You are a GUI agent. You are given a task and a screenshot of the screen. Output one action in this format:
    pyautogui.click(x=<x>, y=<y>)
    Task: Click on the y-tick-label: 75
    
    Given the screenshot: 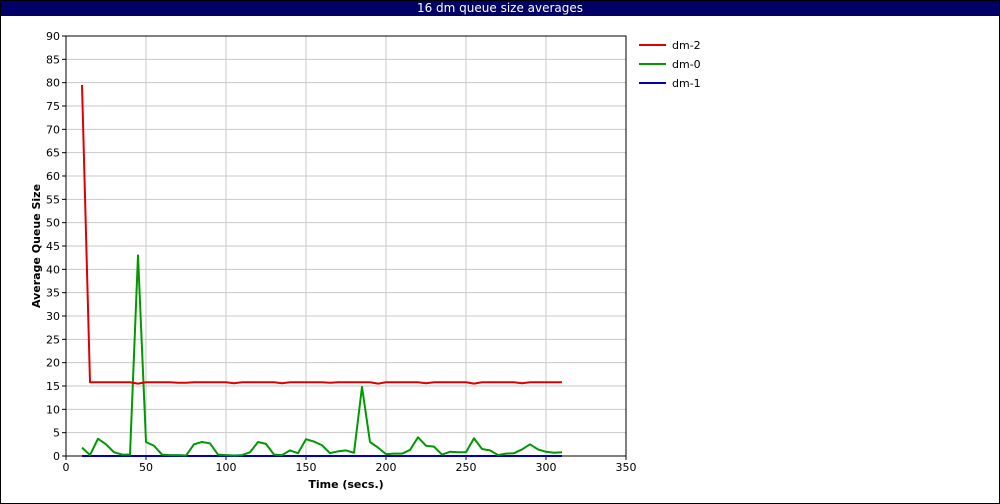 What is the action you would take?
    pyautogui.click(x=53, y=106)
    